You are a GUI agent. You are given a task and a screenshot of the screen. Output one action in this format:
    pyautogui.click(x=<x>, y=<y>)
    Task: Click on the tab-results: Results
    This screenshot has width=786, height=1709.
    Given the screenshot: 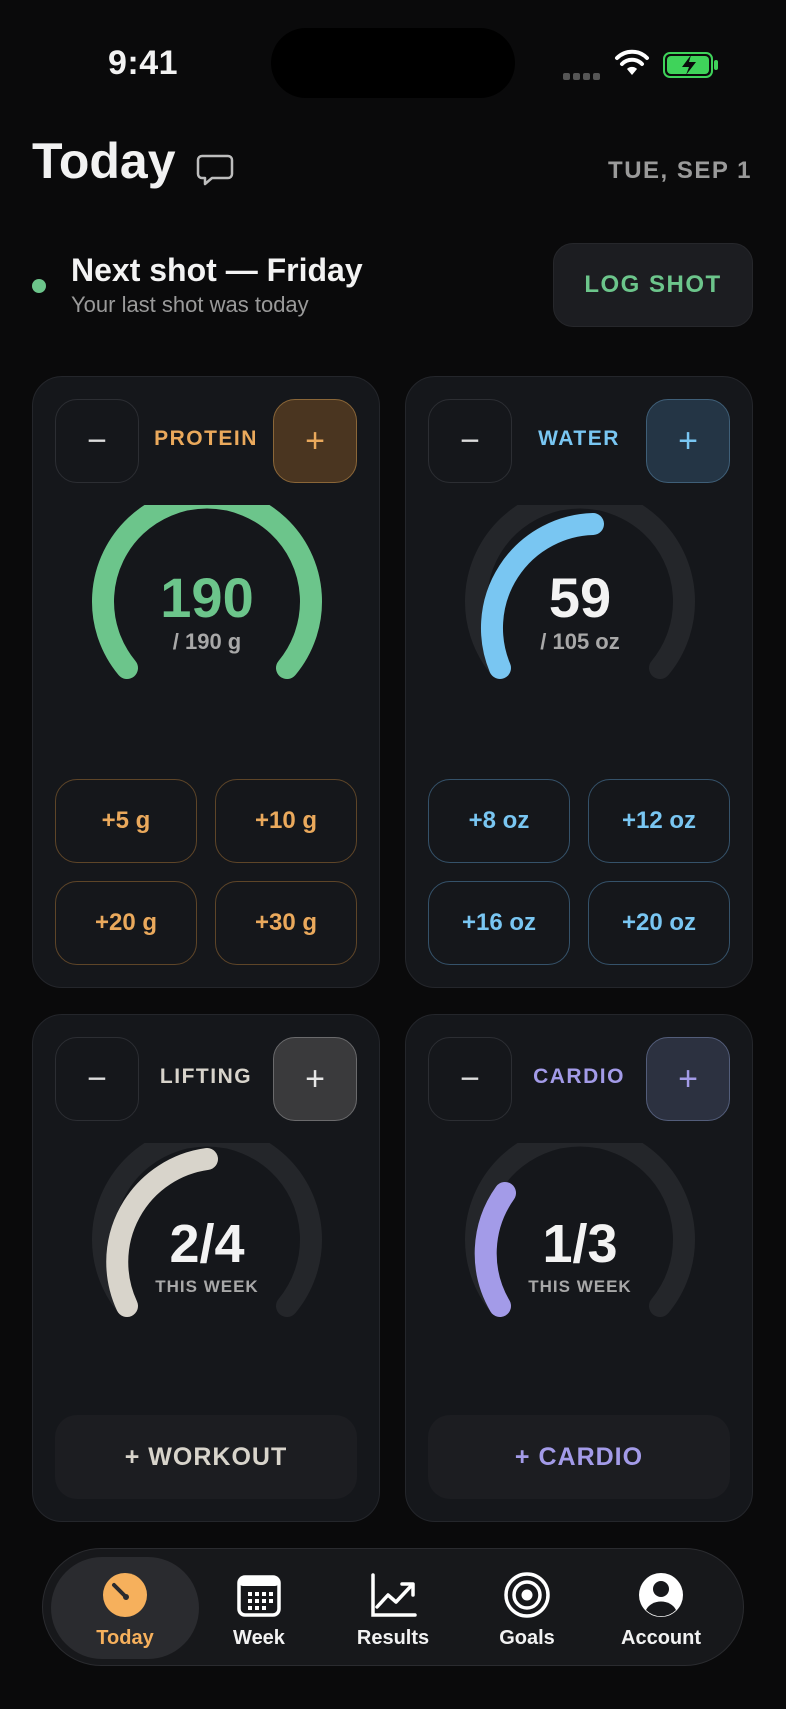 What is the action you would take?
    pyautogui.click(x=393, y=1608)
    